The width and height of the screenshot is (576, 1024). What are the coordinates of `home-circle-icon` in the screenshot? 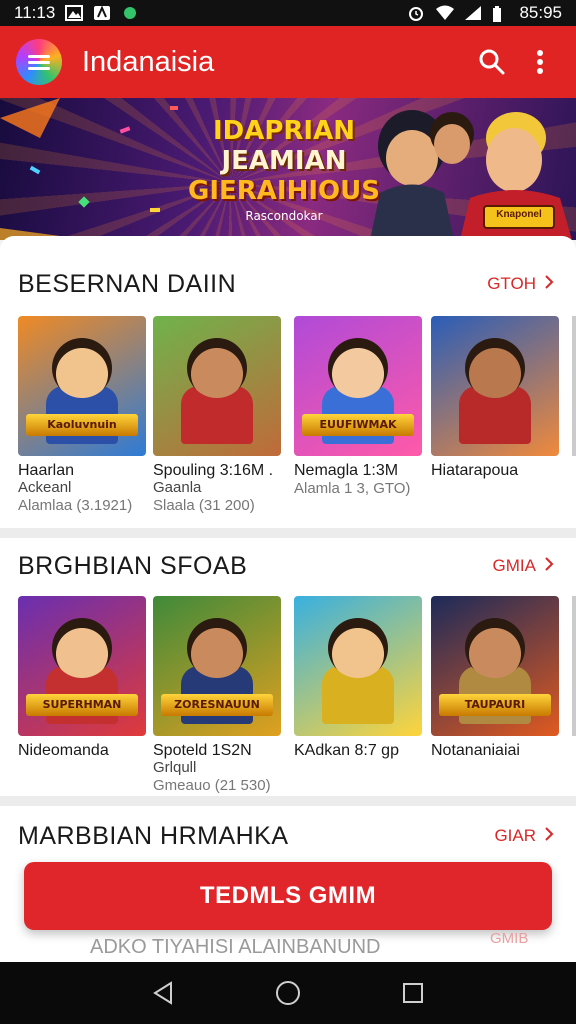 It's located at (288, 993).